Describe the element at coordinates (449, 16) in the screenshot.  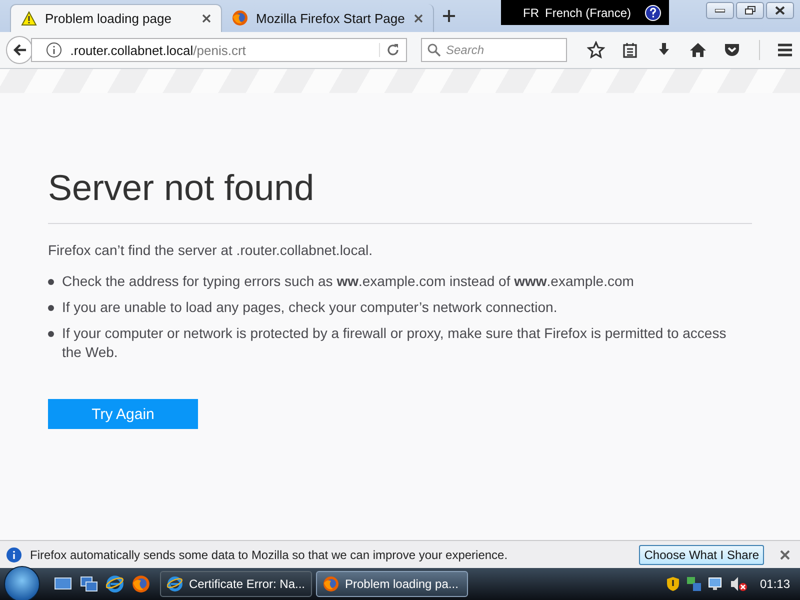
I see `plus-icon` at that location.